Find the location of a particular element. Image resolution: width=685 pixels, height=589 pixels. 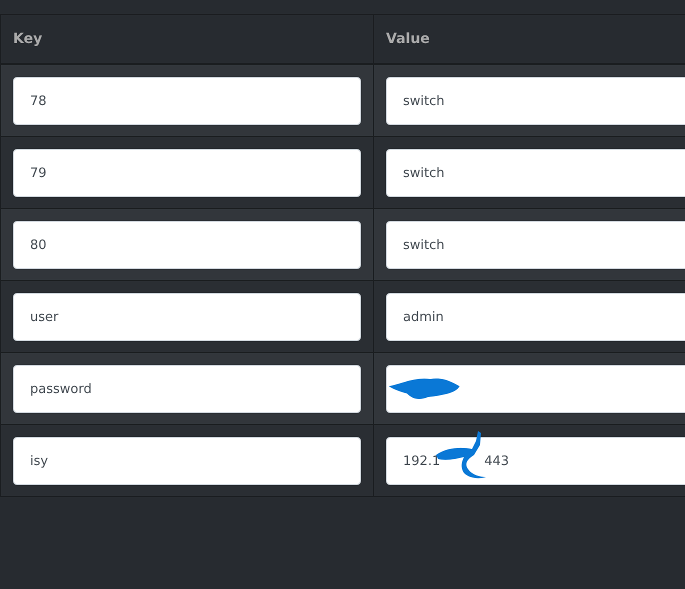

key-field: 78 is located at coordinates (187, 101).